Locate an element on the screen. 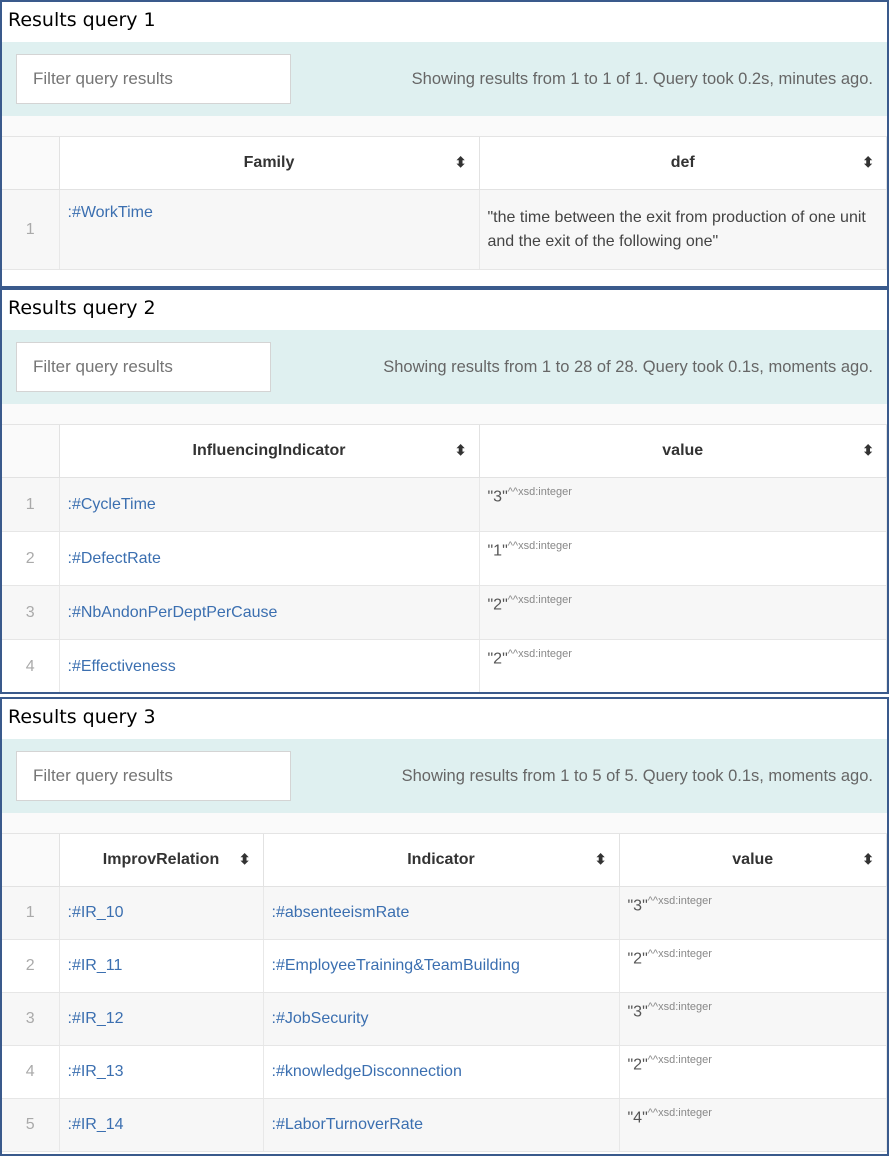 This screenshot has width=893, height=1156. table-row: 4 :#Effectiveness "2"^^xsd:integer is located at coordinates (444, 665).